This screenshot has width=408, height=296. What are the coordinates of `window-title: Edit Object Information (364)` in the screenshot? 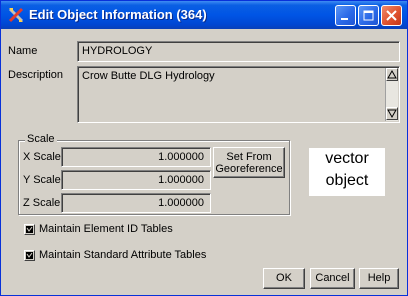 It's located at (118, 14).